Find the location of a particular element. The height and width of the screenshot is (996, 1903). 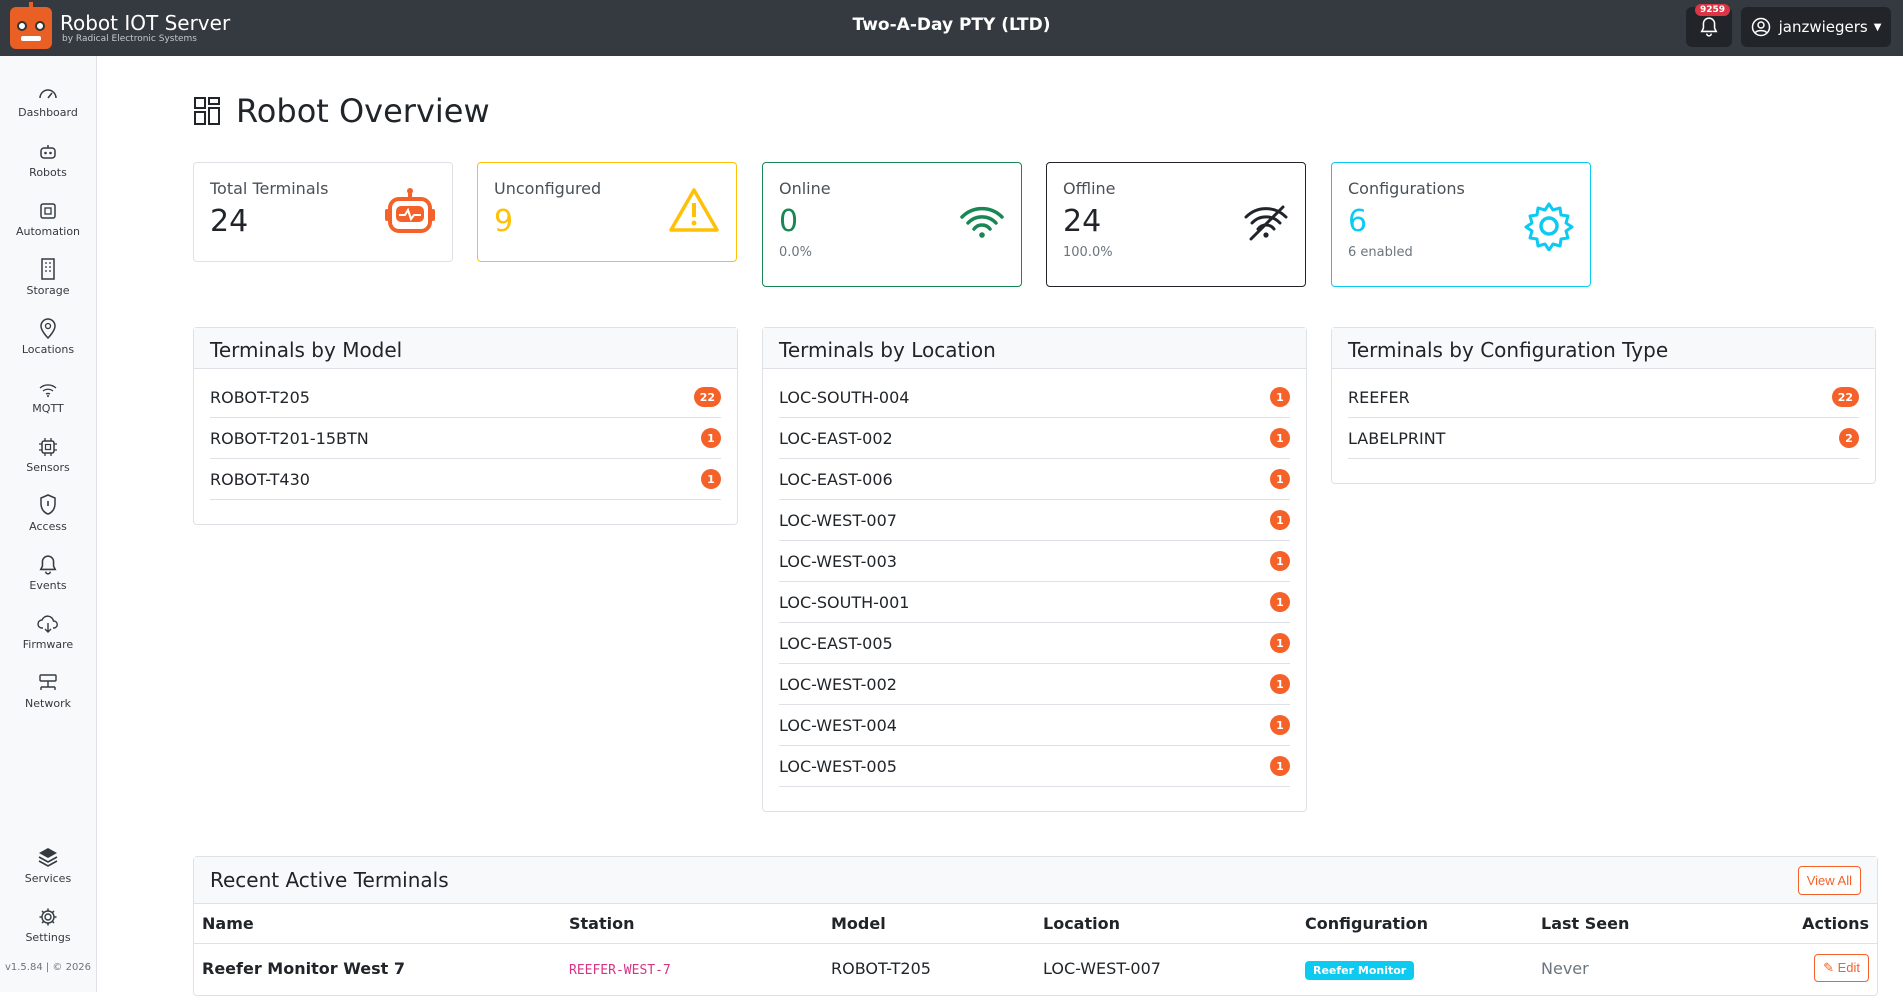

edit-button: ✎ Edit is located at coordinates (1841, 968).